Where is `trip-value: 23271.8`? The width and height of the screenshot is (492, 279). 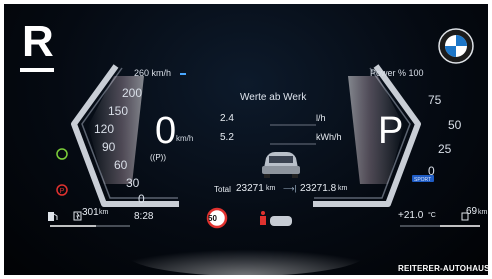 trip-value: 23271.8 is located at coordinates (318, 188).